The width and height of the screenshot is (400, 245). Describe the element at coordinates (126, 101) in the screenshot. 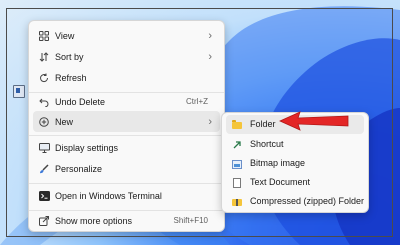

I see `menu-item-undo-delete: Undo Delete Ctrl+Z` at that location.